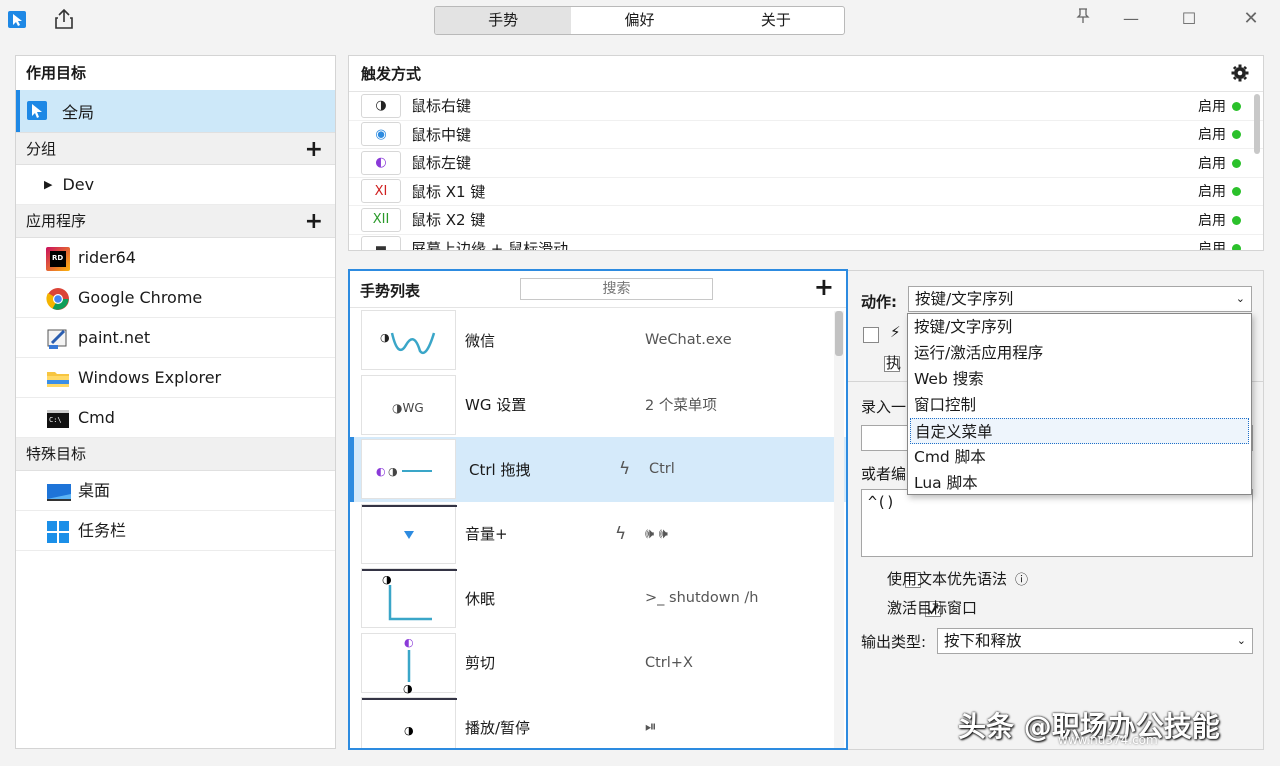  What do you see at coordinates (1079, 457) in the screenshot?
I see `dropdown-option: Cmd 脚本` at bounding box center [1079, 457].